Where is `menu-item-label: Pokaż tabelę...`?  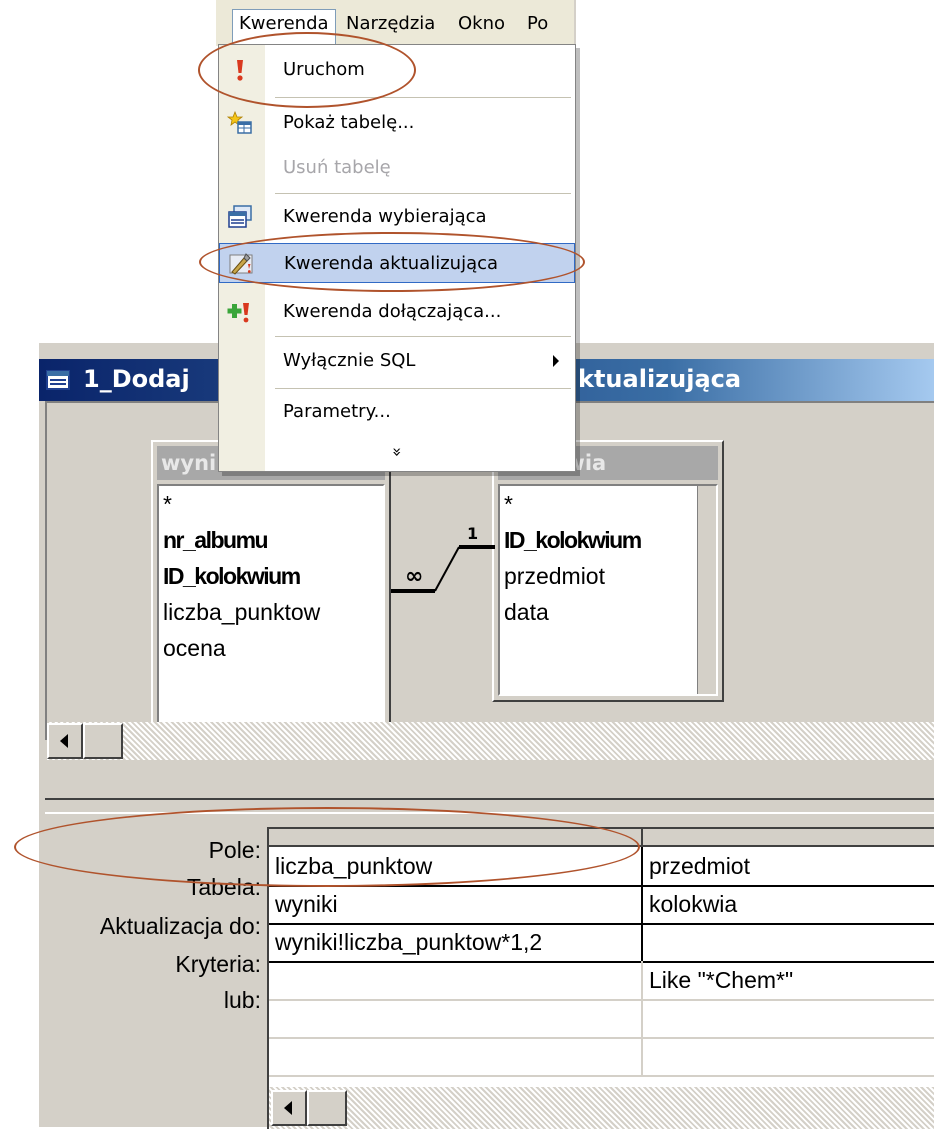
menu-item-label: Pokaż tabelę... is located at coordinates (349, 122).